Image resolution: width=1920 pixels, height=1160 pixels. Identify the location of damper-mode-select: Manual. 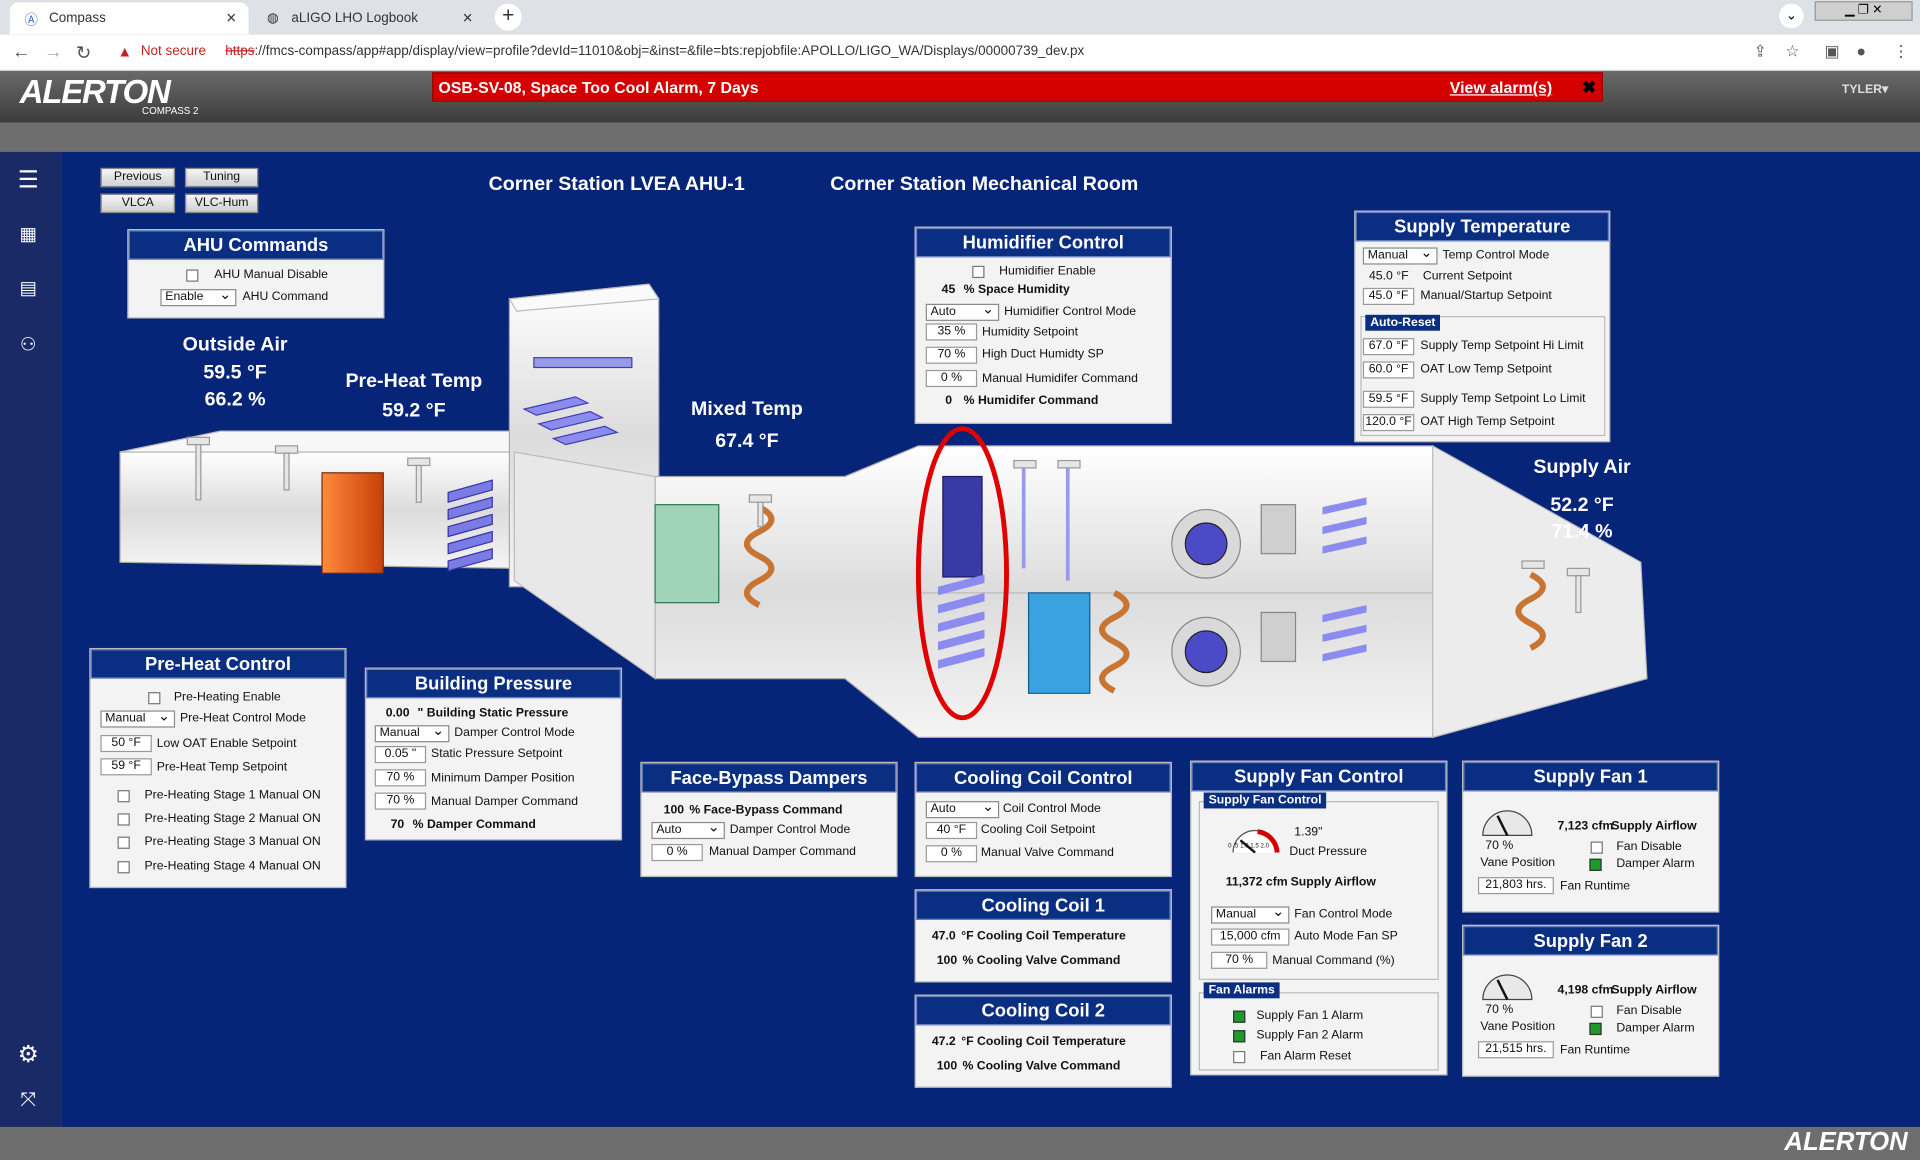
(412, 733).